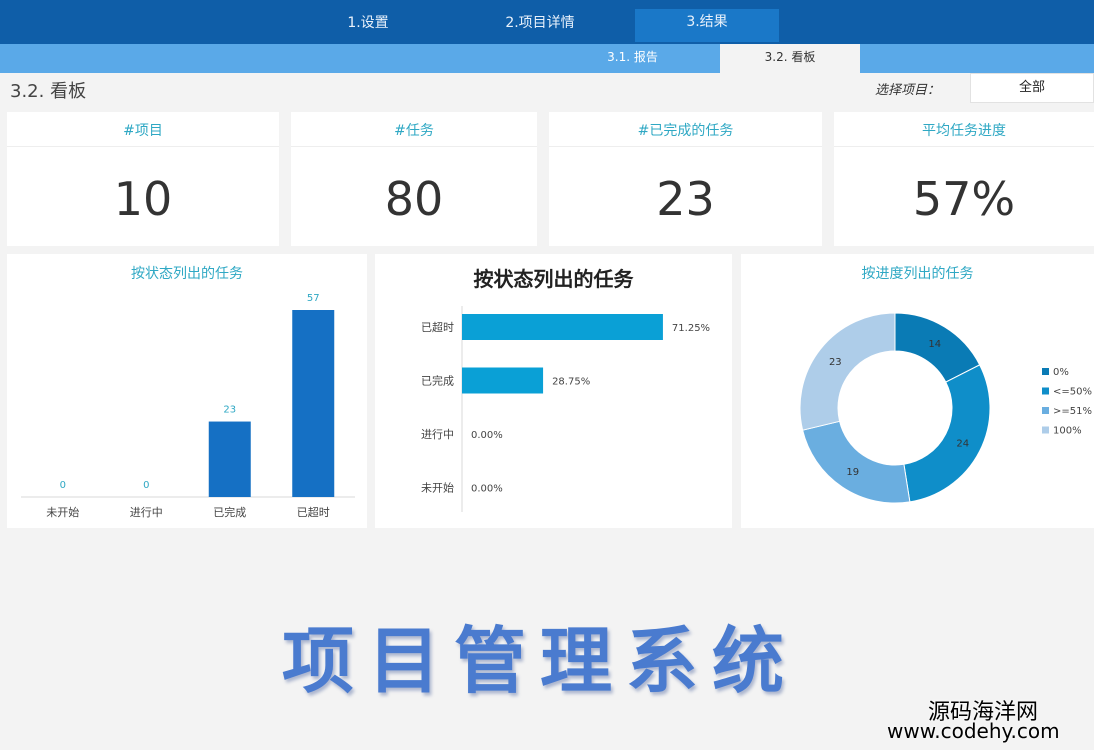 Image resolution: width=1094 pixels, height=750 pixels. I want to click on subtab-dashboard: 3.2. 看板, so click(790, 58).